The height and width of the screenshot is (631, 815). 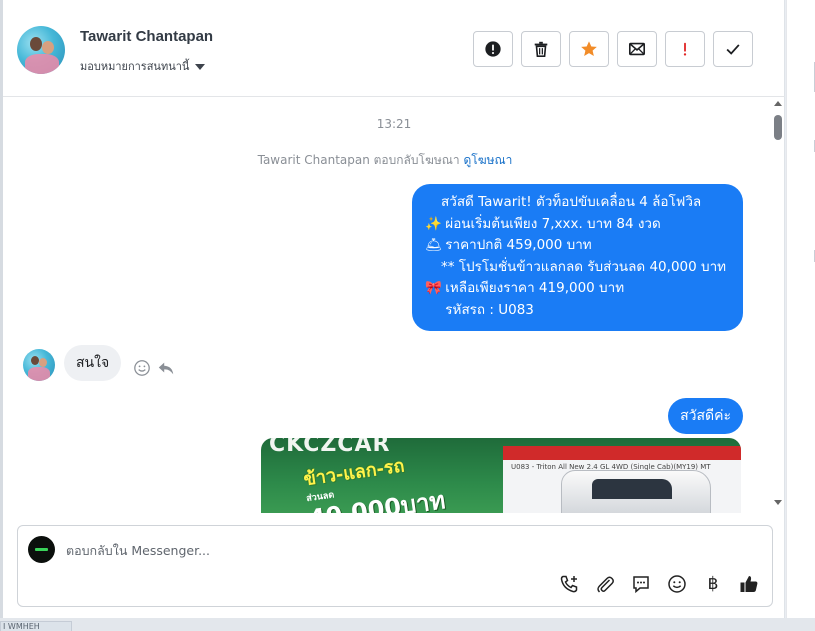 I want to click on assign-conversation-dropdown: มอบหมายการสนทนานี้, so click(x=143, y=66).